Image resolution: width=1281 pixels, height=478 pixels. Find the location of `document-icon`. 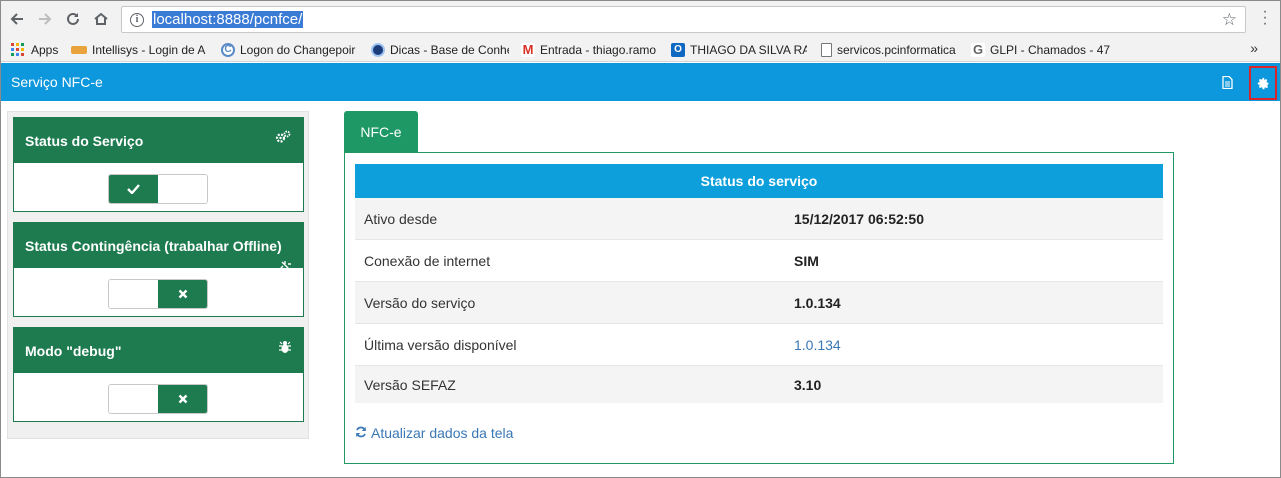

document-icon is located at coordinates (1227, 82).